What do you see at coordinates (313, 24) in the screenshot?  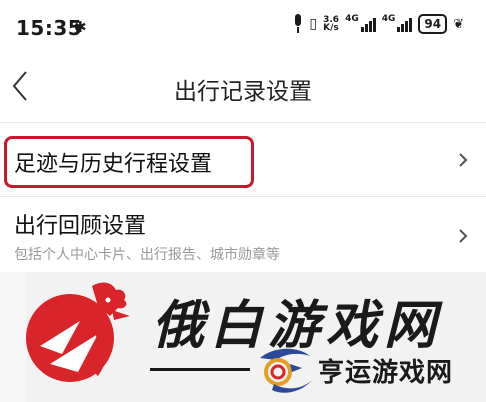 I see `vibrate-icon: ▯` at bounding box center [313, 24].